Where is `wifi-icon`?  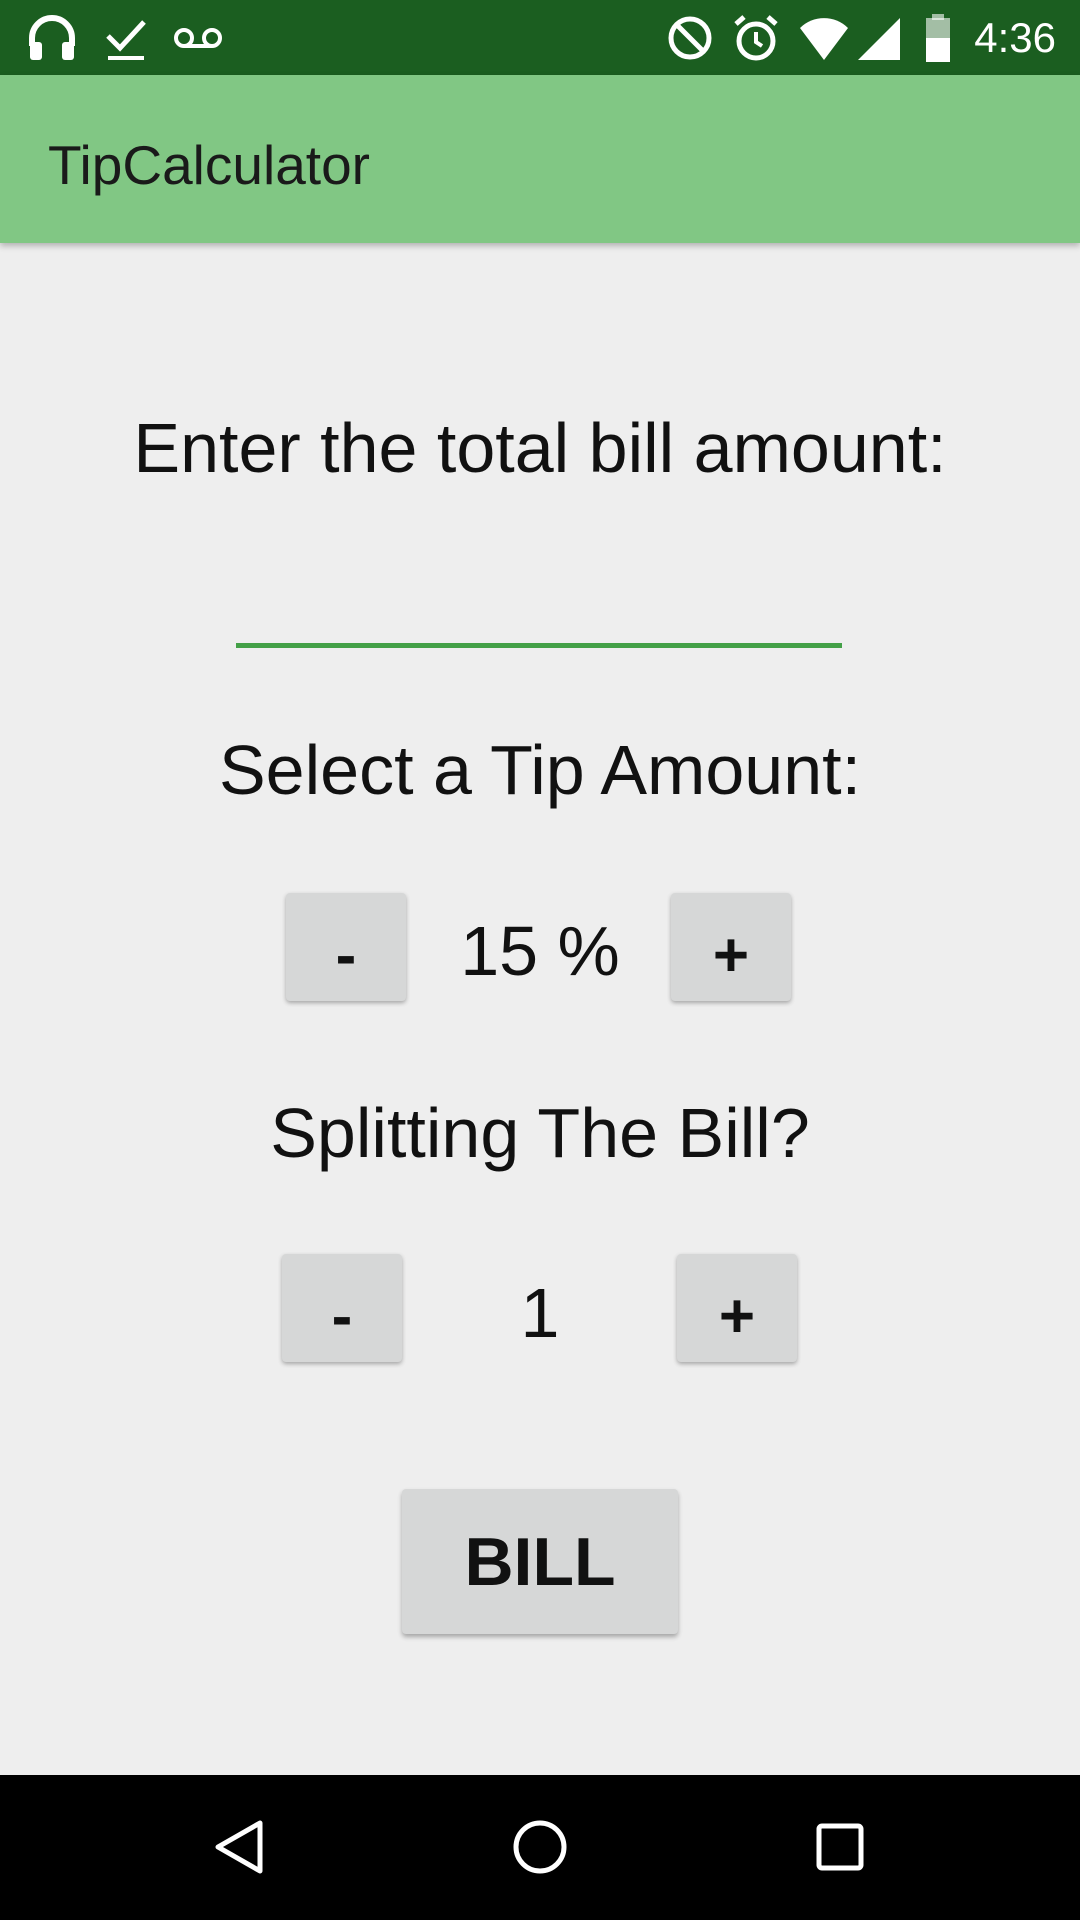 wifi-icon is located at coordinates (824, 38).